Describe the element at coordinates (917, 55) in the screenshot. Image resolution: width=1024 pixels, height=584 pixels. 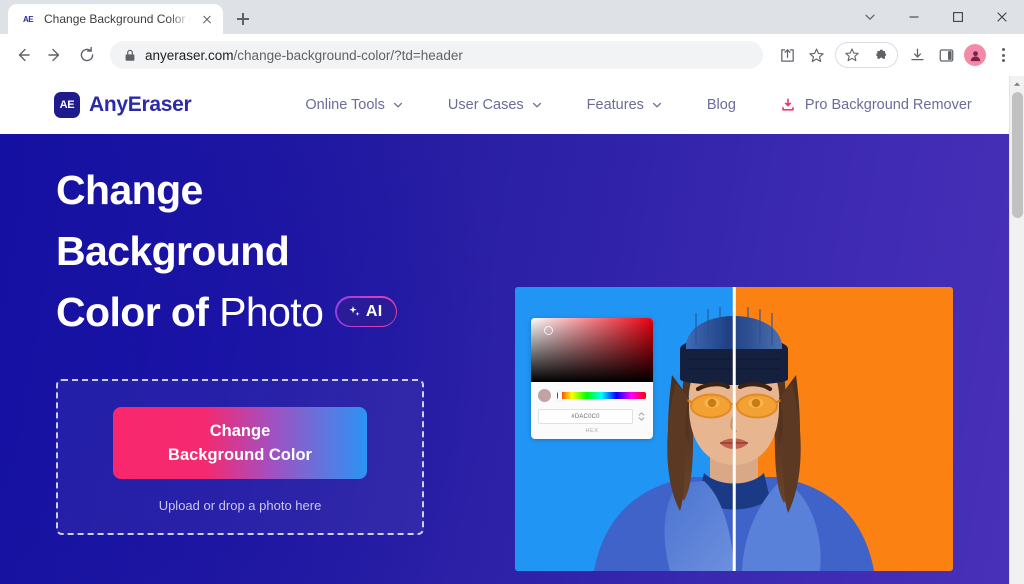
I see `downloads-icon` at that location.